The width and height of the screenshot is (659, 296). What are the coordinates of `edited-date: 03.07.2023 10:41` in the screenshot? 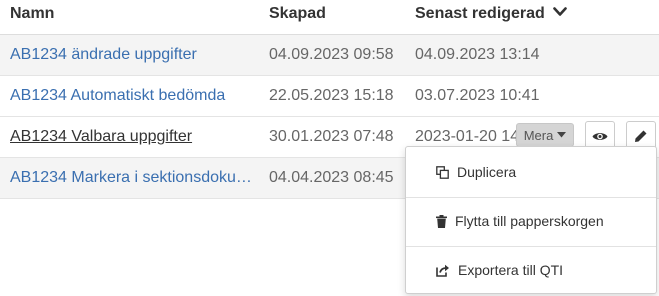 It's located at (477, 95).